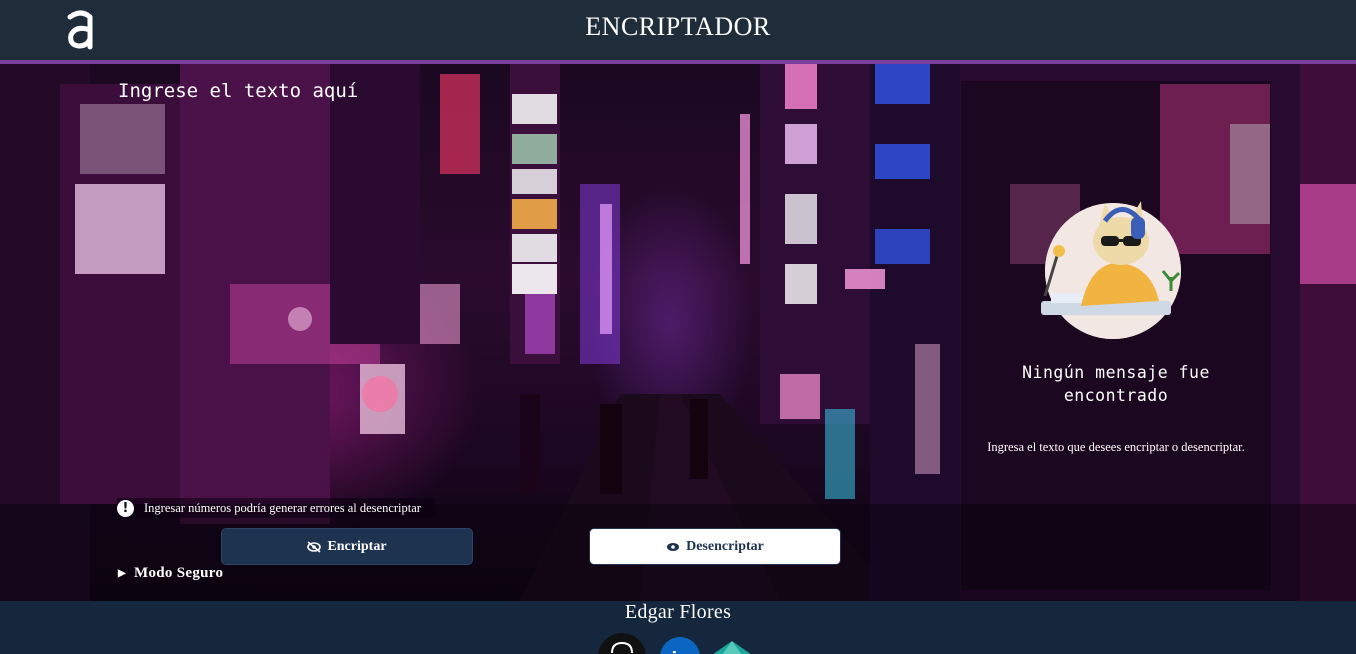  What do you see at coordinates (680, 642) in the screenshot?
I see `linkedin-icon: in` at bounding box center [680, 642].